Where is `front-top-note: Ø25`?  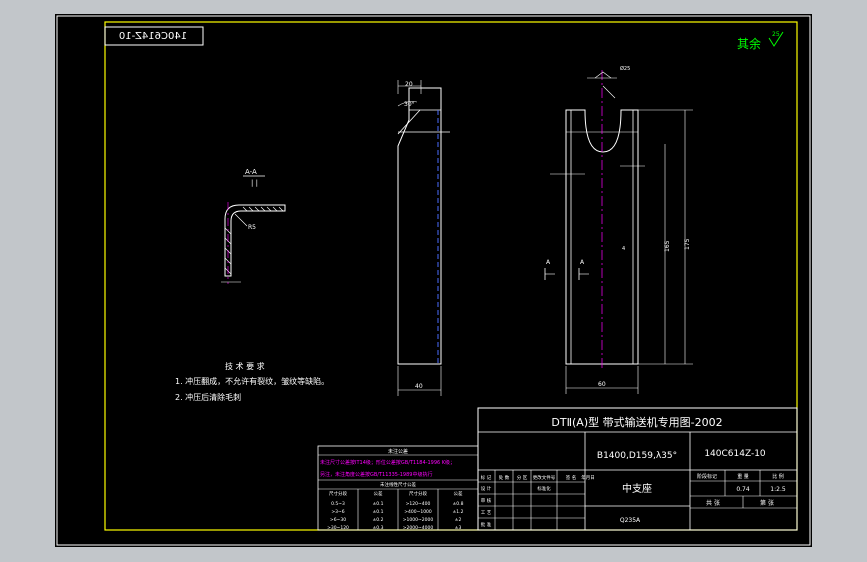
front-top-note: Ø25 is located at coordinates (625, 68).